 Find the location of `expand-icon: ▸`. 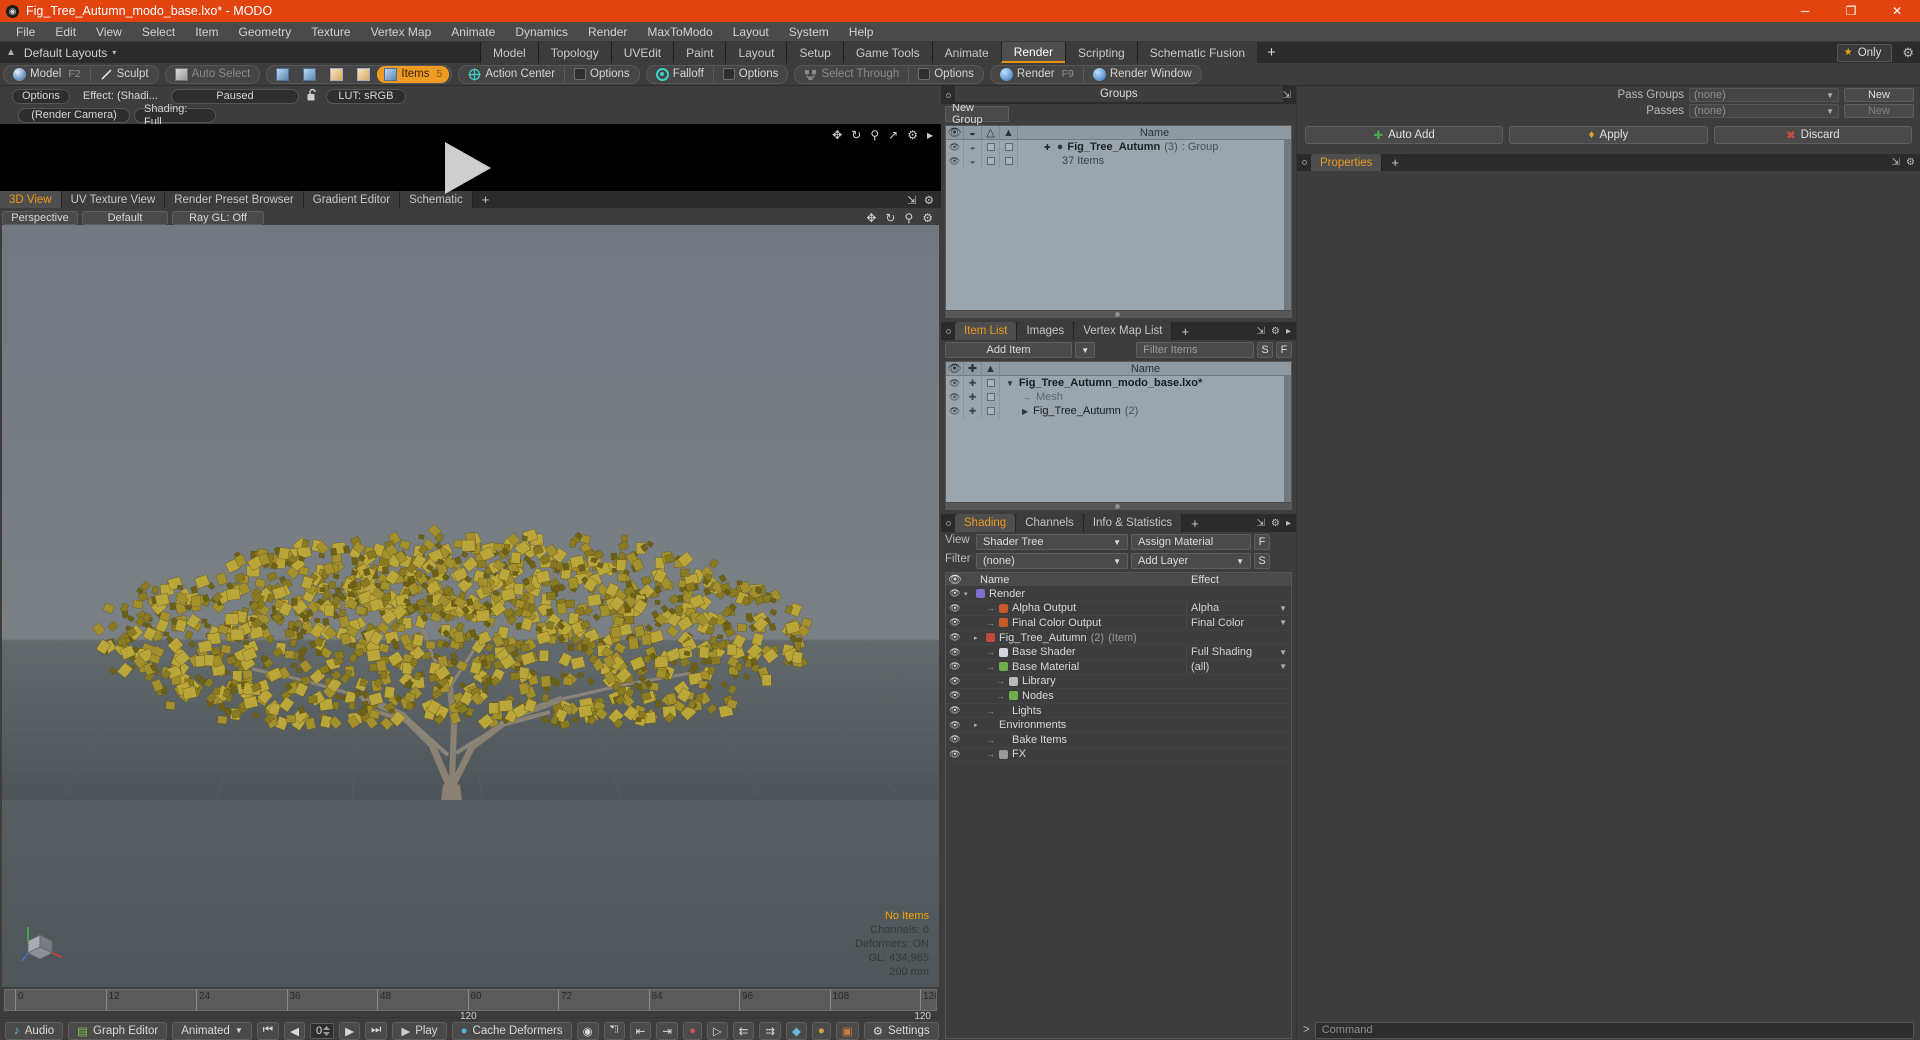

expand-icon: ▸ is located at coordinates (1288, 331).